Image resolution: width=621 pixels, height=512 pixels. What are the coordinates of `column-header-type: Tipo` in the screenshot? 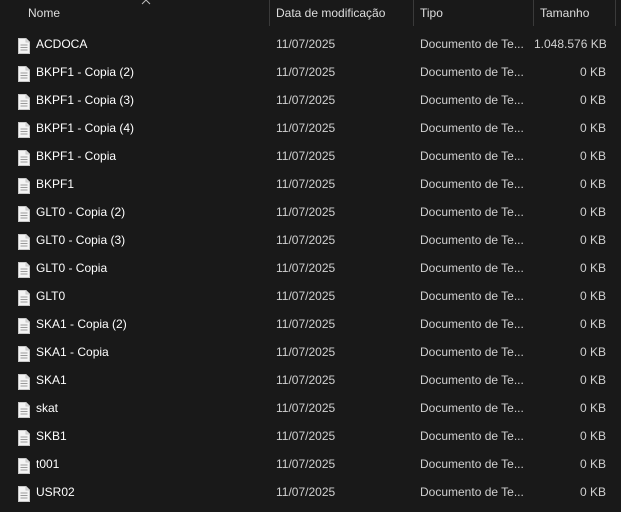 It's located at (431, 13).